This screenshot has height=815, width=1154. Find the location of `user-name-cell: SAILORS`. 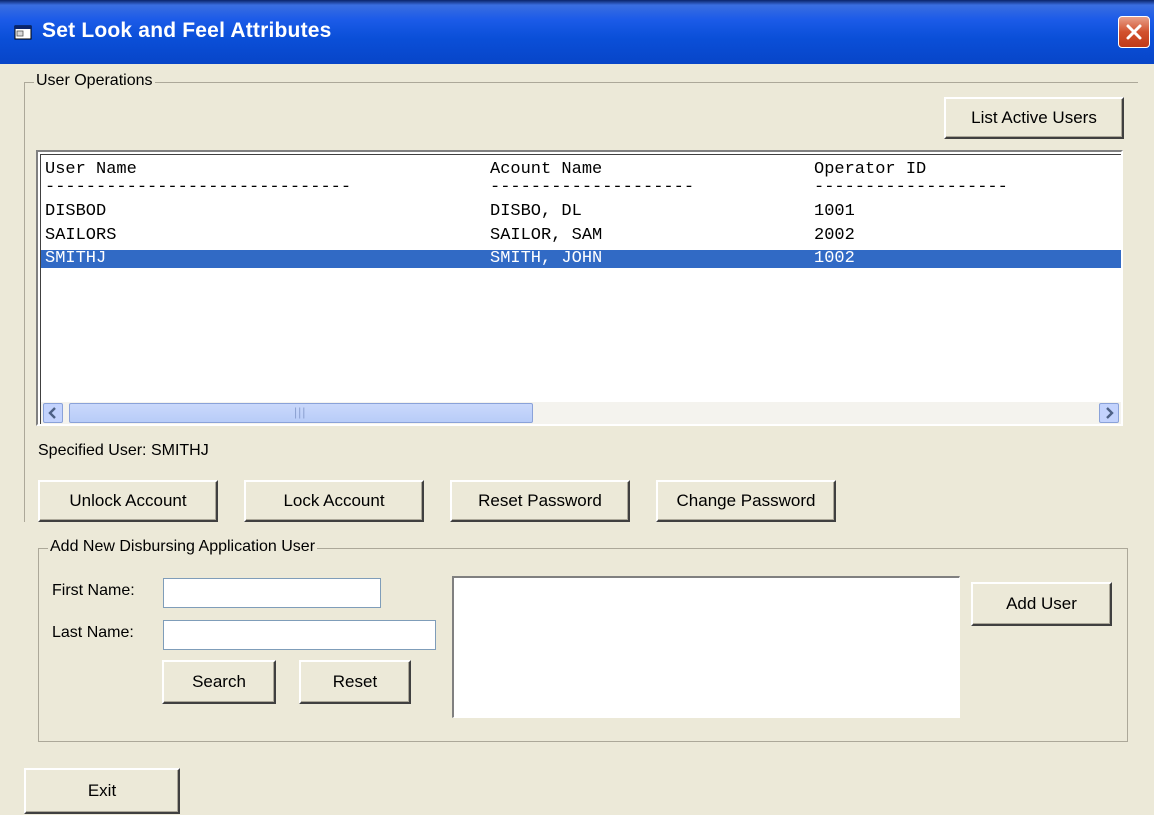

user-name-cell: SAILORS is located at coordinates (81, 235).